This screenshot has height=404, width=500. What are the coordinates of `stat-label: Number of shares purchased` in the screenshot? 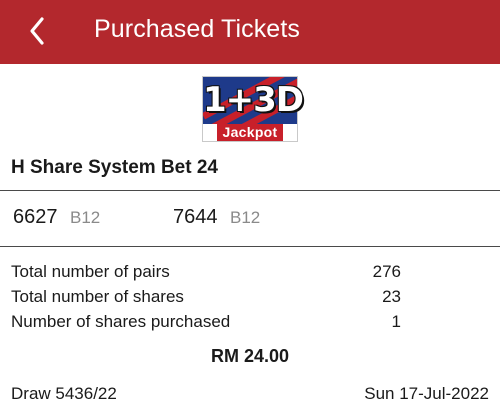 It's located at (121, 321).